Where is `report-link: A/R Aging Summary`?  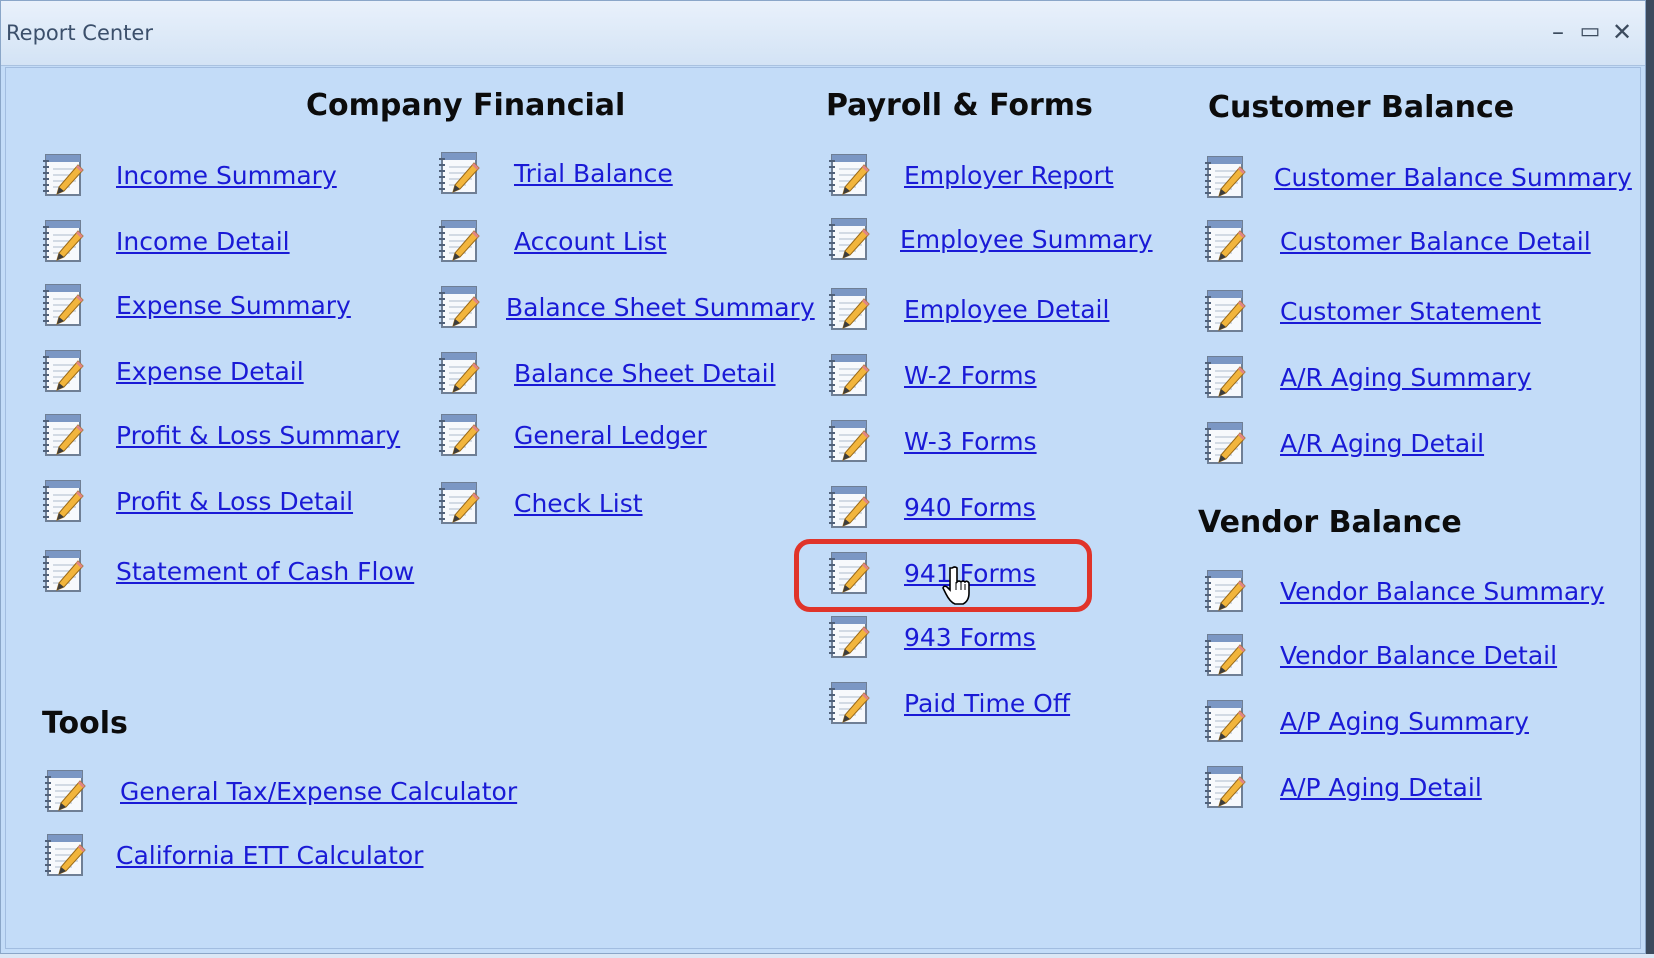
report-link: A/R Aging Summary is located at coordinates (1405, 377).